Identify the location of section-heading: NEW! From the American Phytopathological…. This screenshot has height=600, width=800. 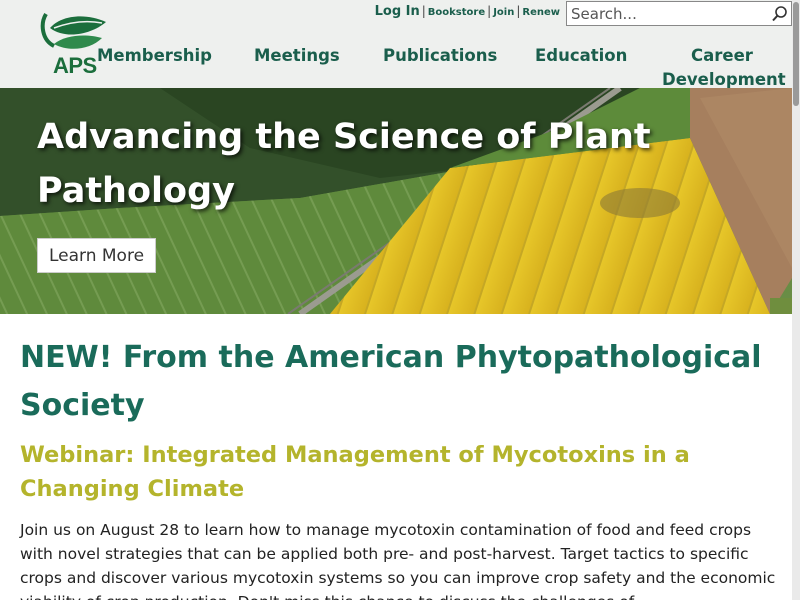
(391, 381).